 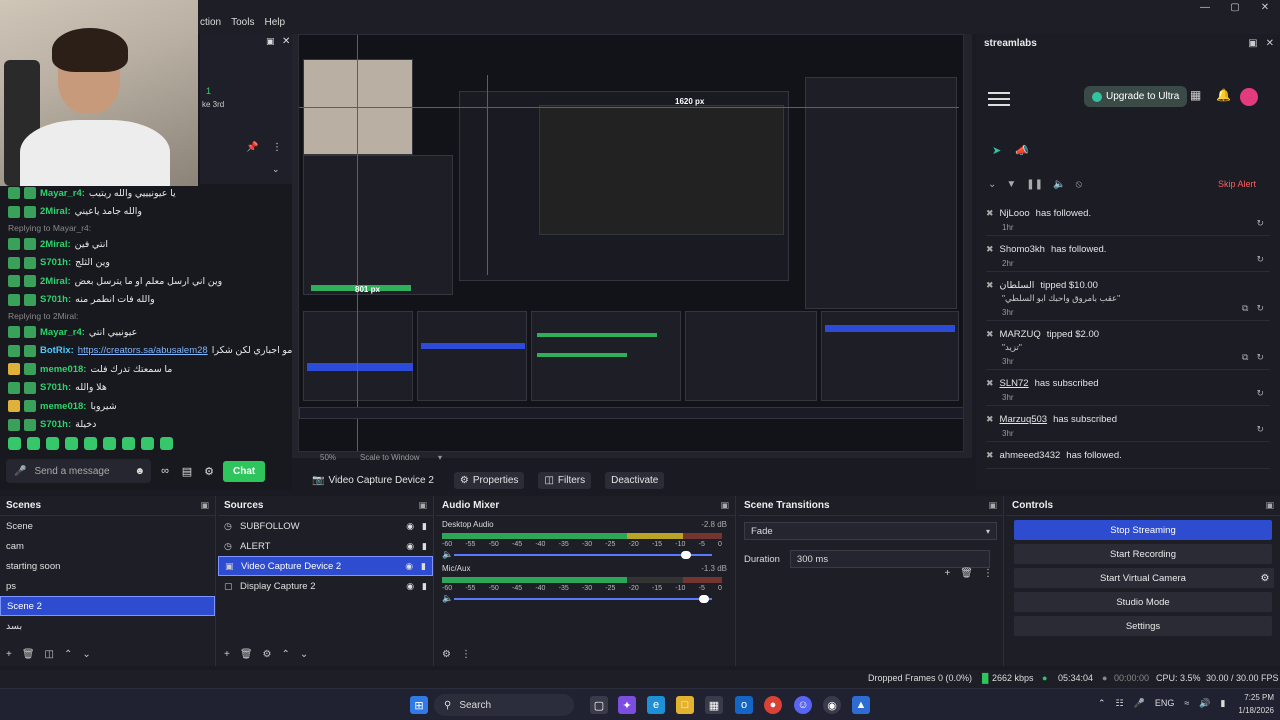 What do you see at coordinates (277, 147) in the screenshot?
I see `more-options-icon: ⋮` at bounding box center [277, 147].